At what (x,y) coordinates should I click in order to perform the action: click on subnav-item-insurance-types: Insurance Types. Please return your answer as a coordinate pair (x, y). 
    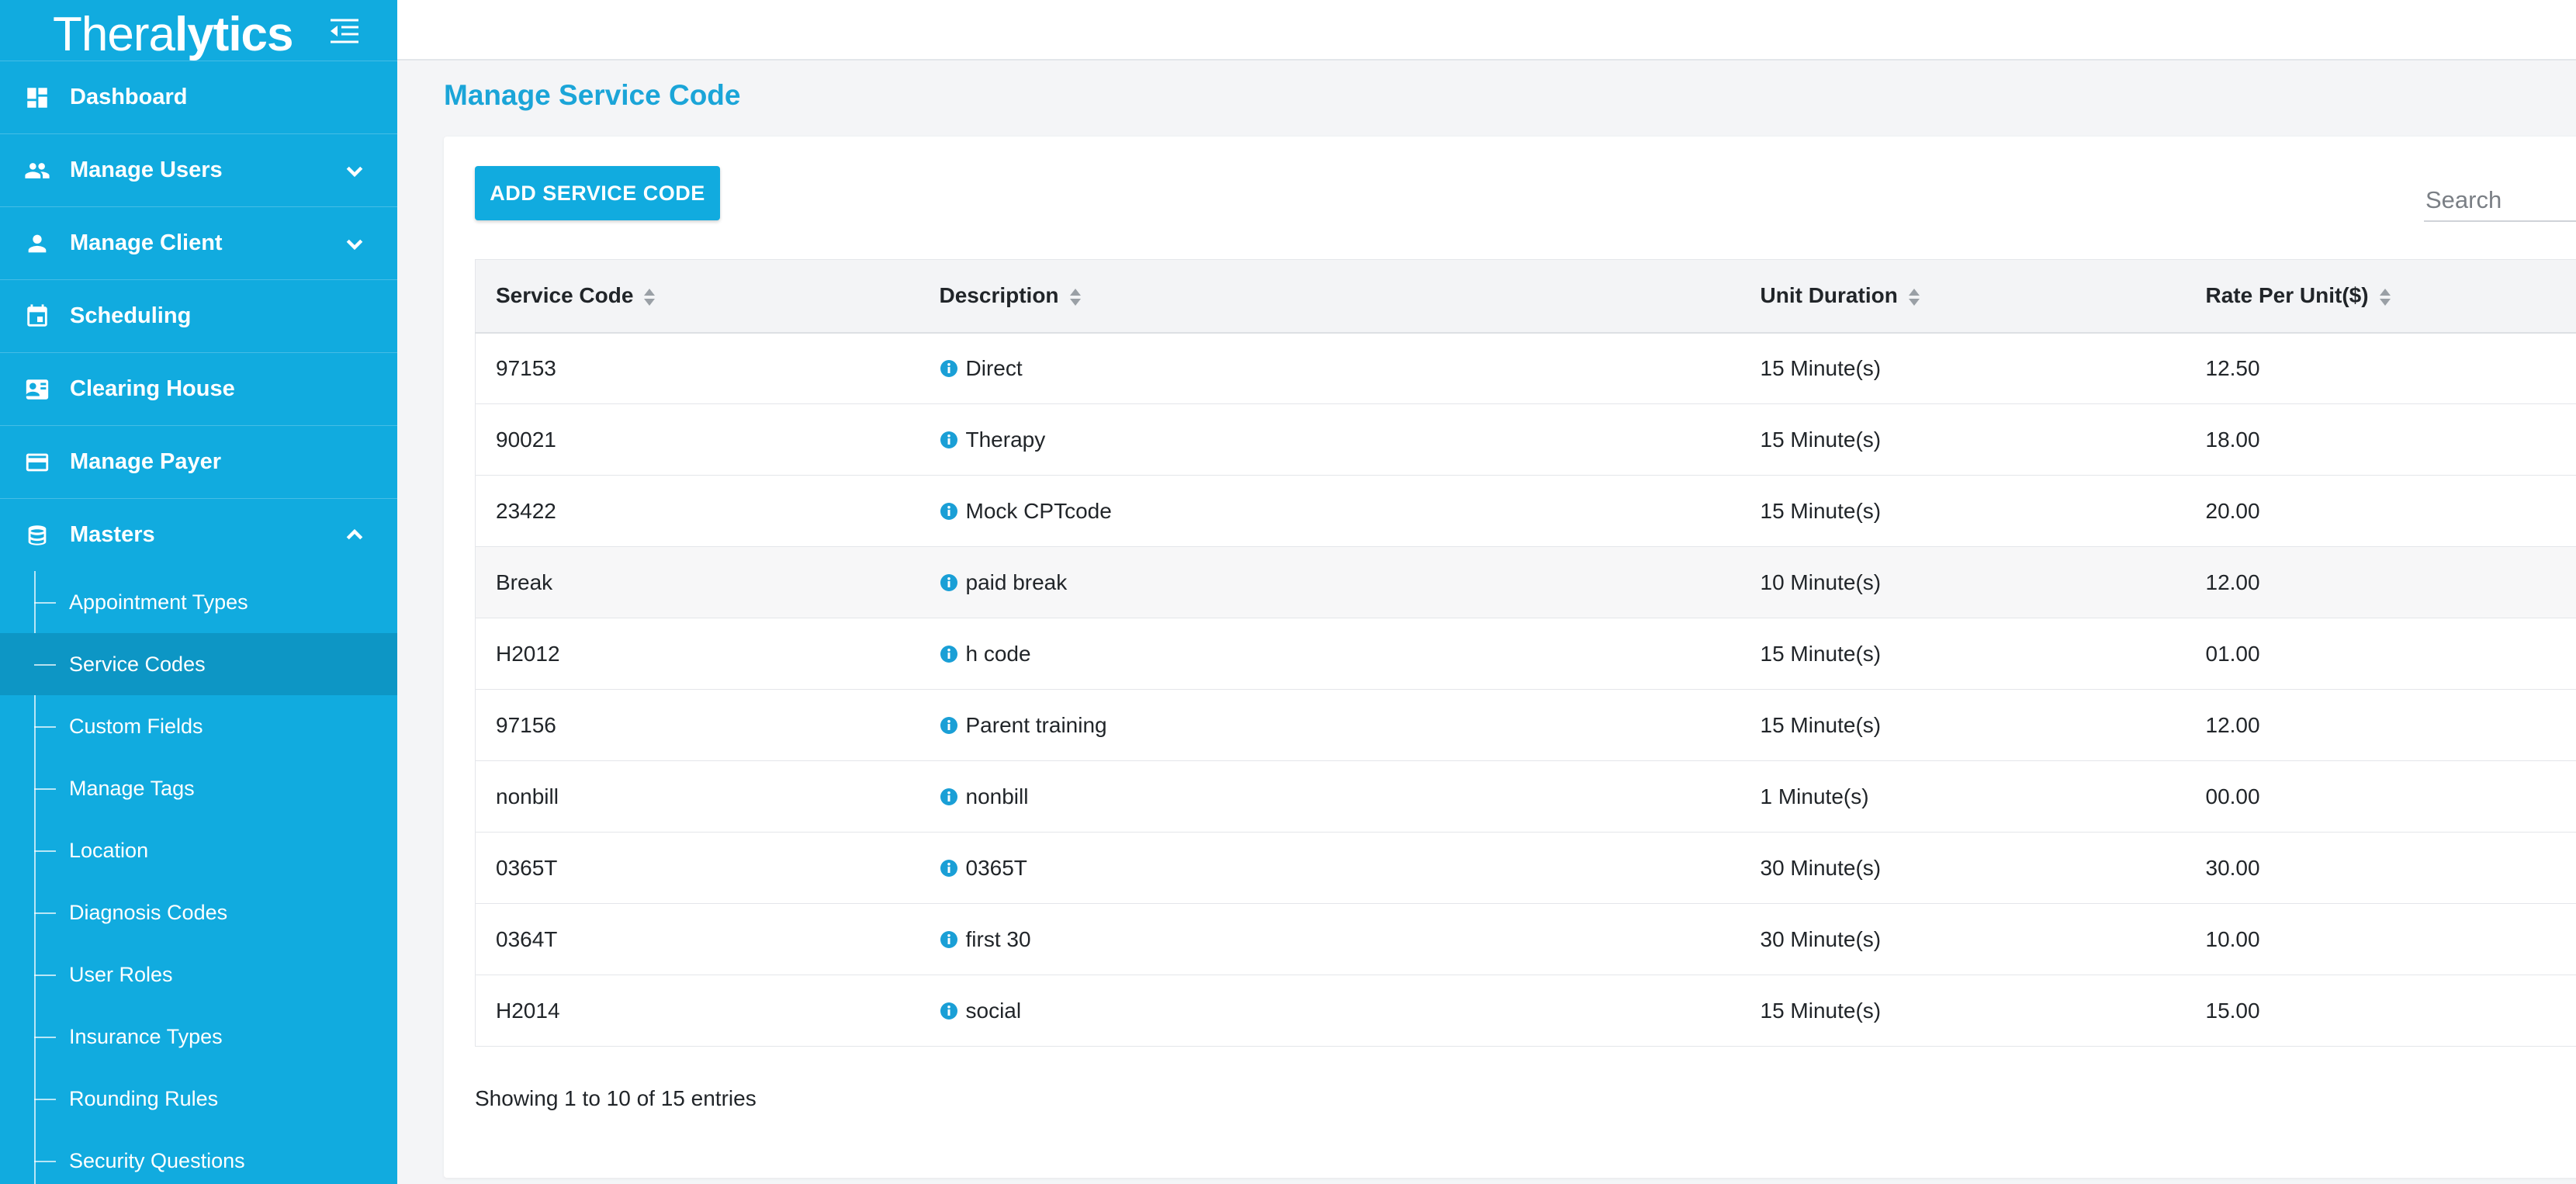
    Looking at the image, I should click on (198, 1037).